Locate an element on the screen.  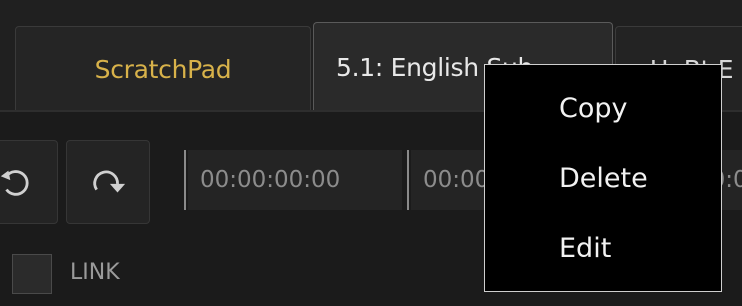
undo-button is located at coordinates (29, 182).